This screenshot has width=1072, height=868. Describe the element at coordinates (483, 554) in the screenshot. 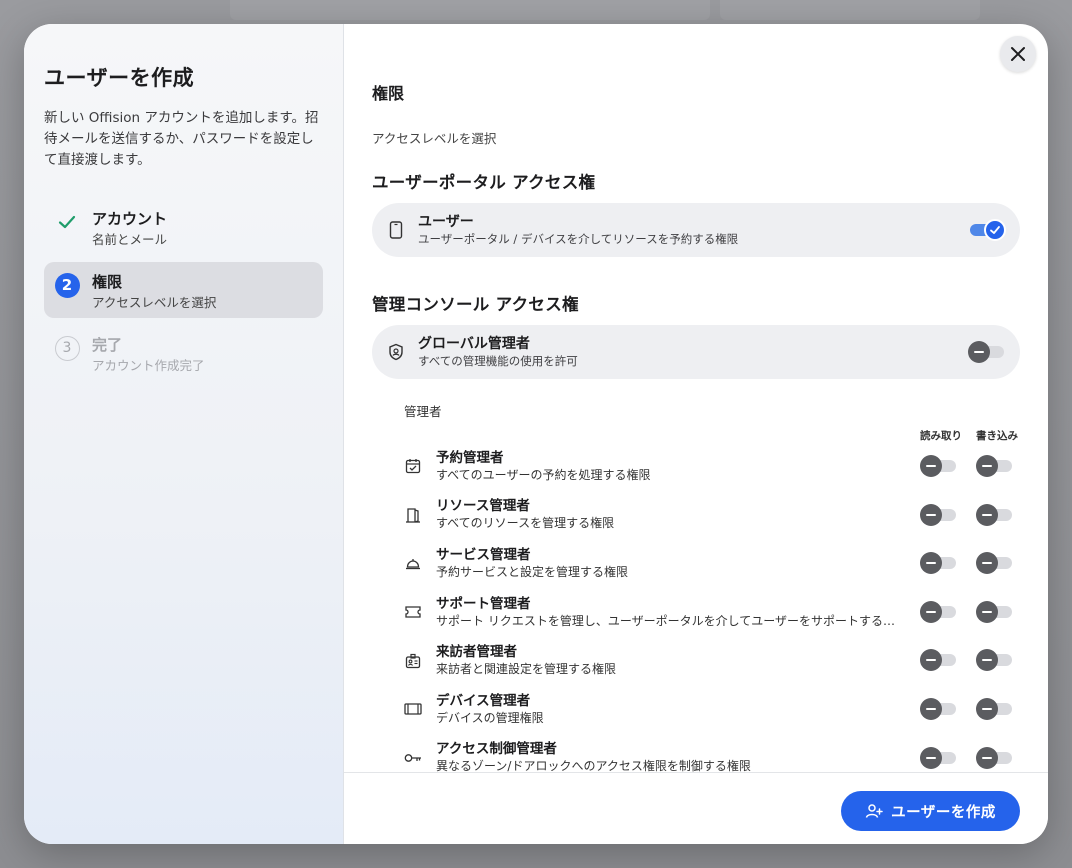

I see `role-title: サービス管理者` at that location.